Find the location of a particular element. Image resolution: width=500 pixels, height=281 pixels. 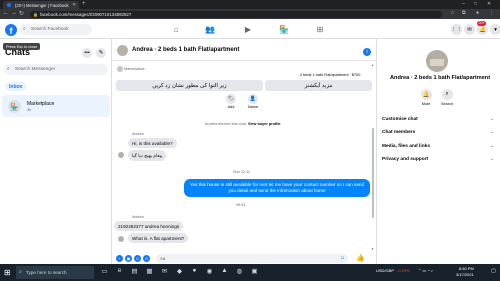

sidebar-item-time: 3h is located at coordinates (29, 110).